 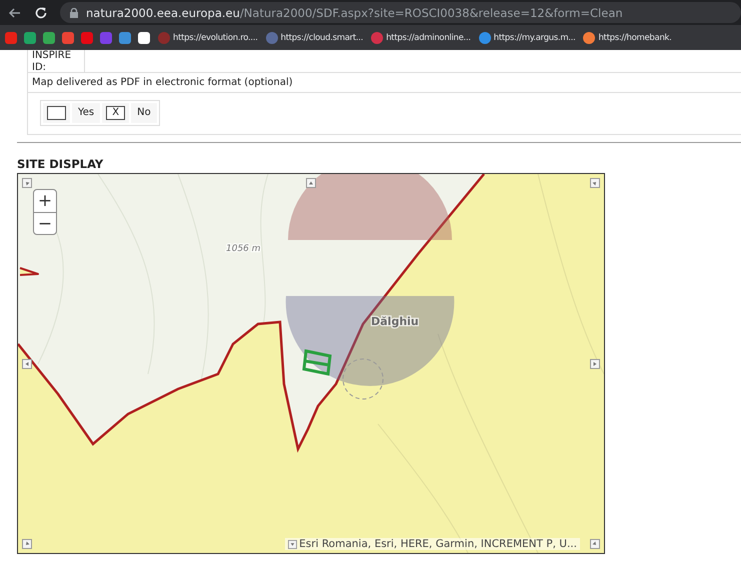 I want to click on zoom-out-button: −, so click(x=45, y=223).